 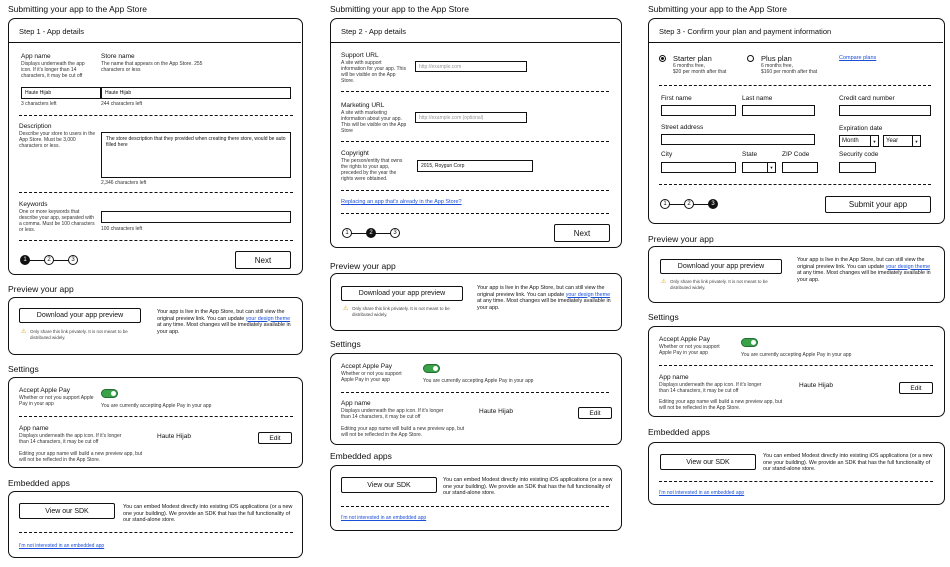 What do you see at coordinates (35, 126) in the screenshot?
I see `description-label: Description` at bounding box center [35, 126].